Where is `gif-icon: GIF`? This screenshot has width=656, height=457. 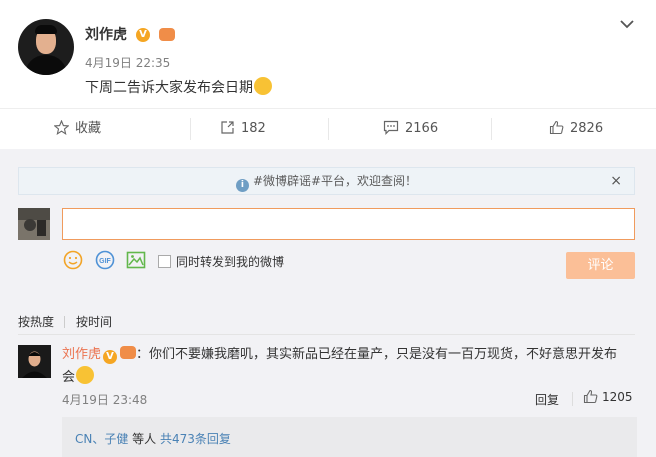 gif-icon: GIF is located at coordinates (105, 260).